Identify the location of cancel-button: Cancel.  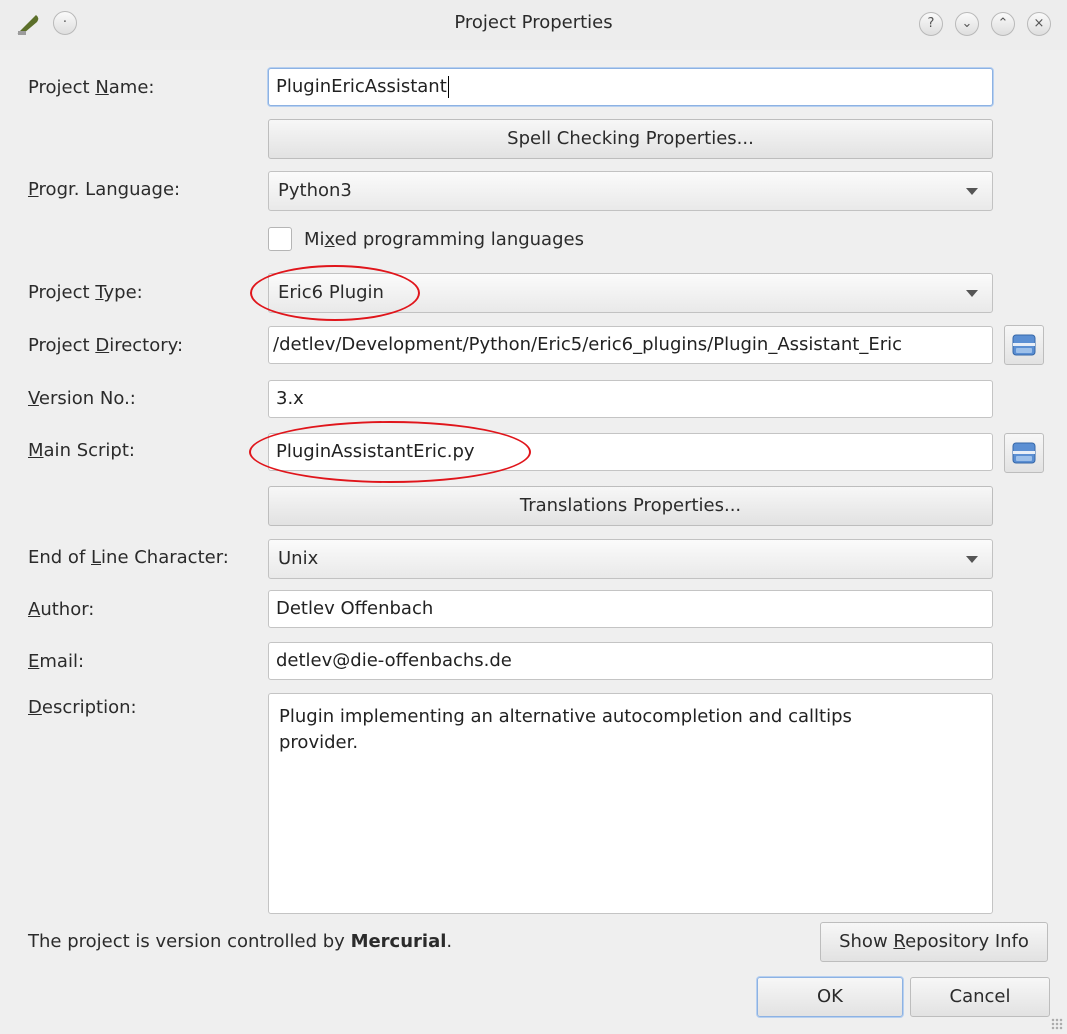
(980, 997).